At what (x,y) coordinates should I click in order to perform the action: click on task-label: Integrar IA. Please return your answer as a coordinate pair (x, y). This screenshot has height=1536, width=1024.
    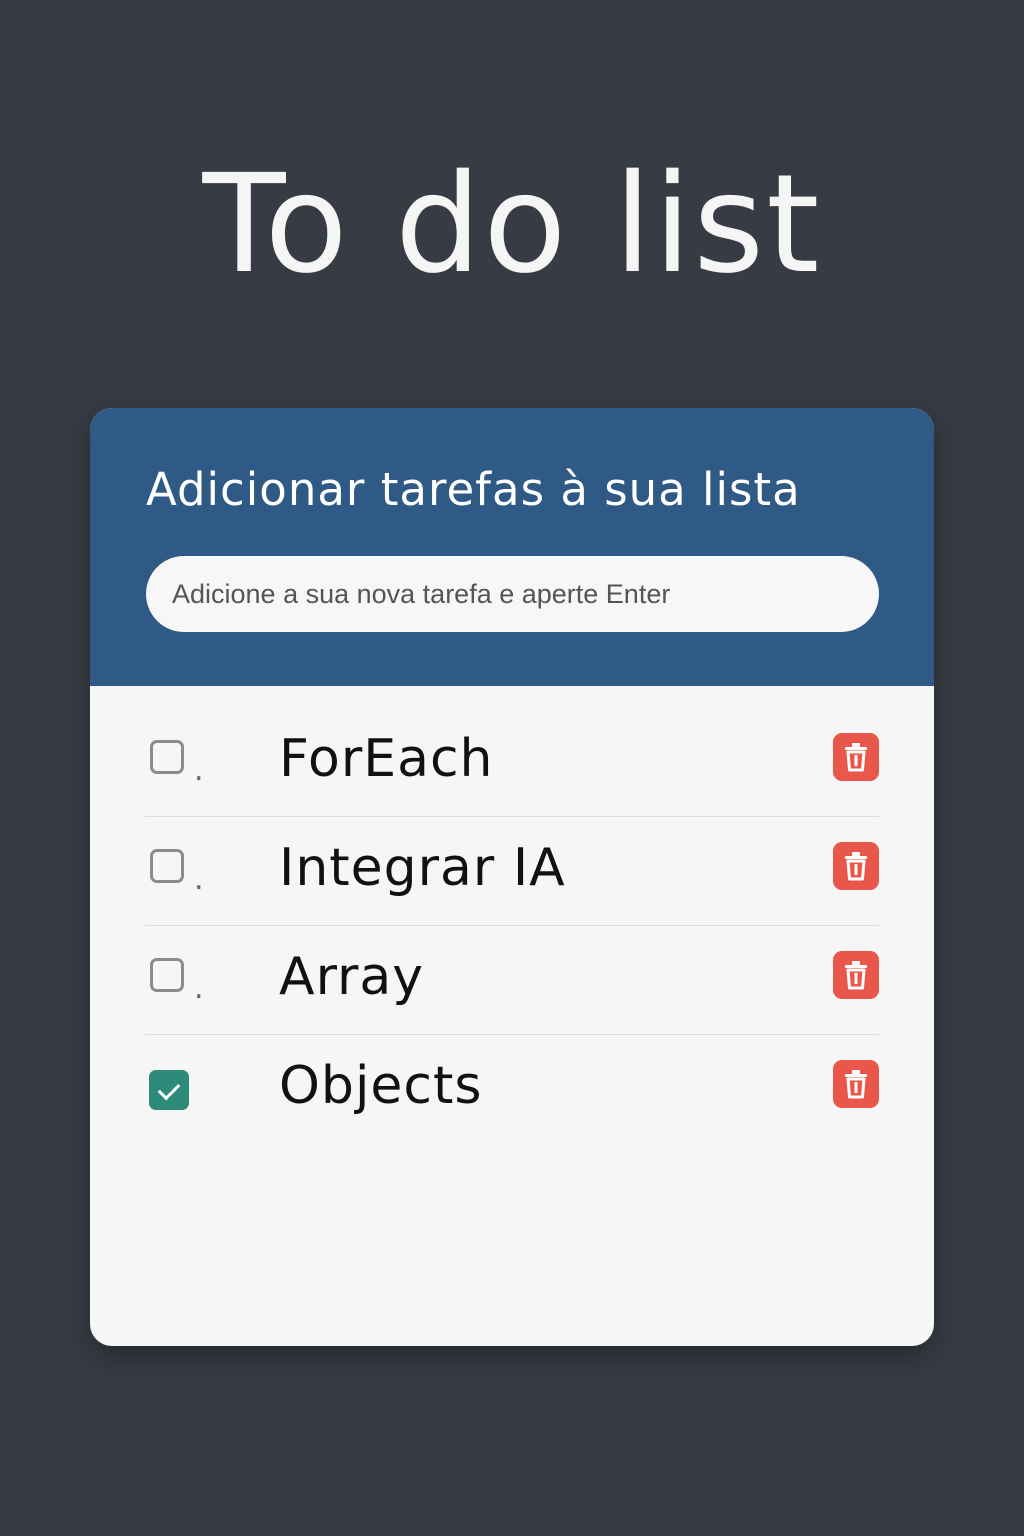
    Looking at the image, I should click on (422, 868).